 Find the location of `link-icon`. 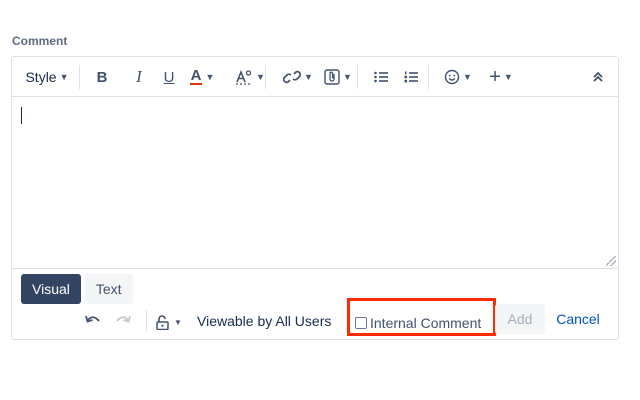

link-icon is located at coordinates (292, 77).